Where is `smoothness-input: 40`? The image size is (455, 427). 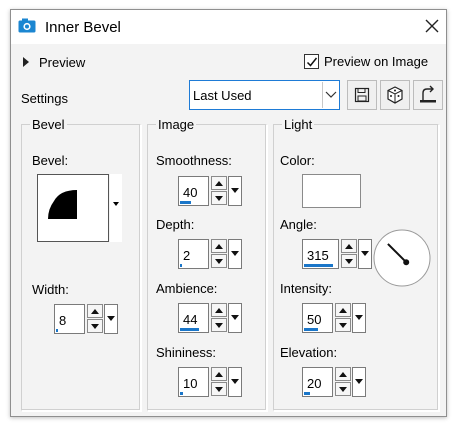
smoothness-input: 40 is located at coordinates (193, 191).